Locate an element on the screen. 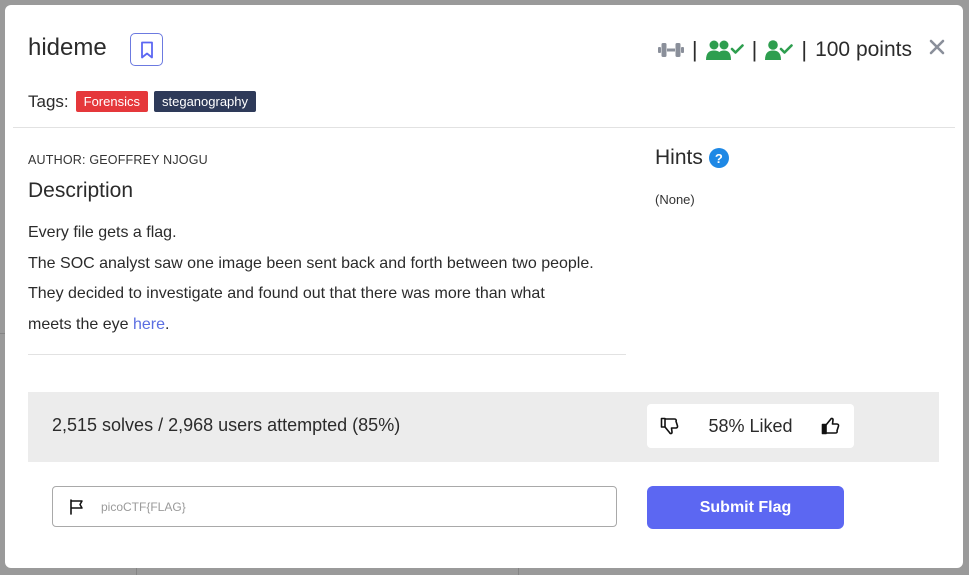 The width and height of the screenshot is (969, 575). thumbs-down-icon is located at coordinates (669, 426).